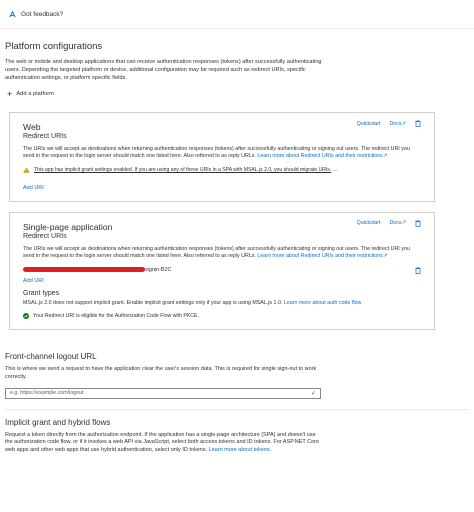  I want to click on web-redirect-heading: Redirect URIs, so click(45, 136).